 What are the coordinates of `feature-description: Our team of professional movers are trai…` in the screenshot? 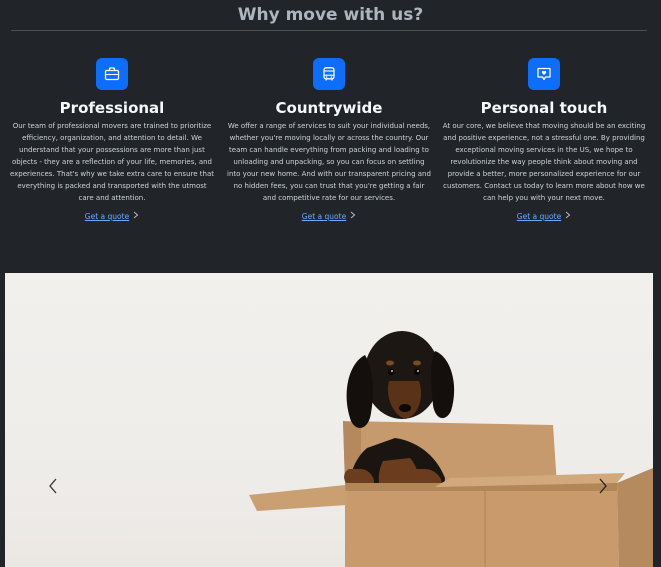 It's located at (111, 162).